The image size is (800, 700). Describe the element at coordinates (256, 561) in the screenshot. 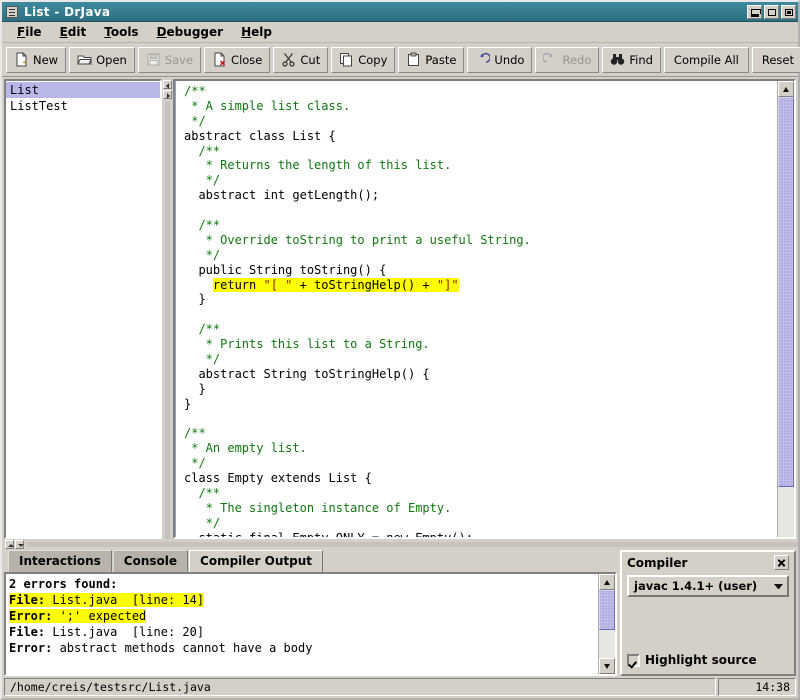

I see `tab-compiler-output: Compiler Output` at that location.